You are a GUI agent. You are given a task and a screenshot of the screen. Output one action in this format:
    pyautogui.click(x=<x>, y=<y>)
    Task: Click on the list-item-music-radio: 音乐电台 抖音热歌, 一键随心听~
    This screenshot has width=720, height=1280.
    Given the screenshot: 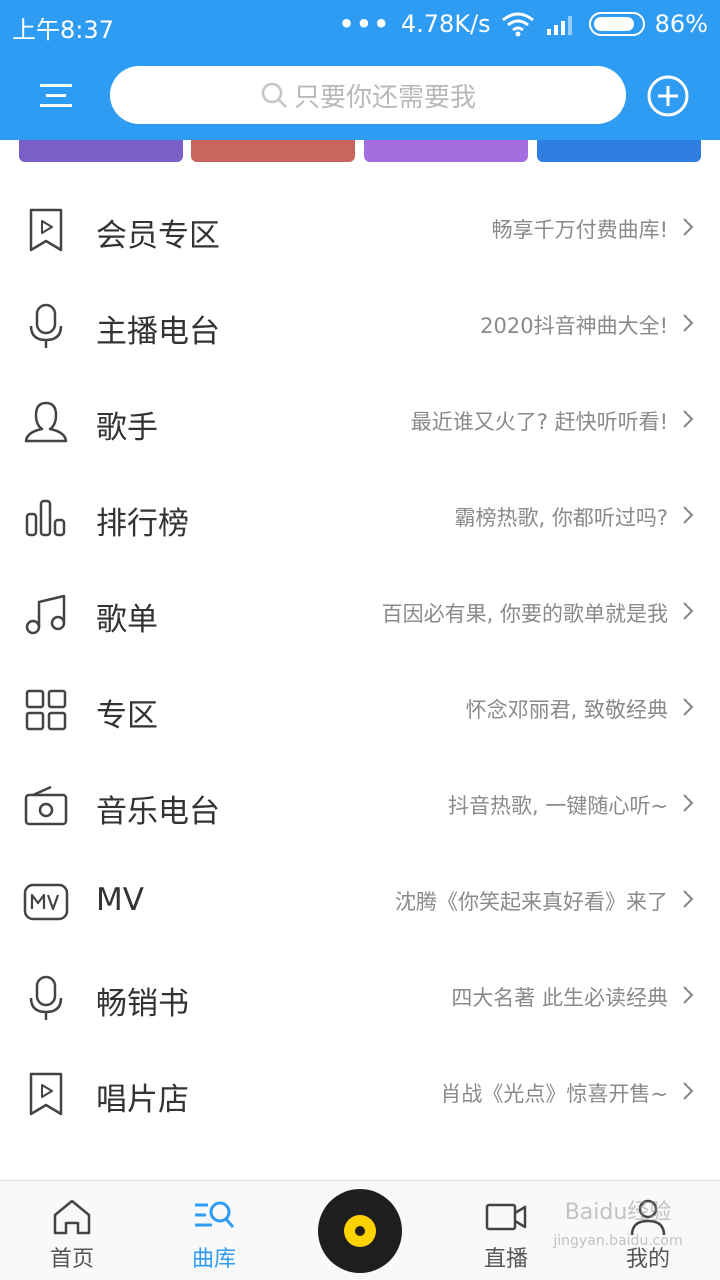 What is the action you would take?
    pyautogui.click(x=360, y=804)
    